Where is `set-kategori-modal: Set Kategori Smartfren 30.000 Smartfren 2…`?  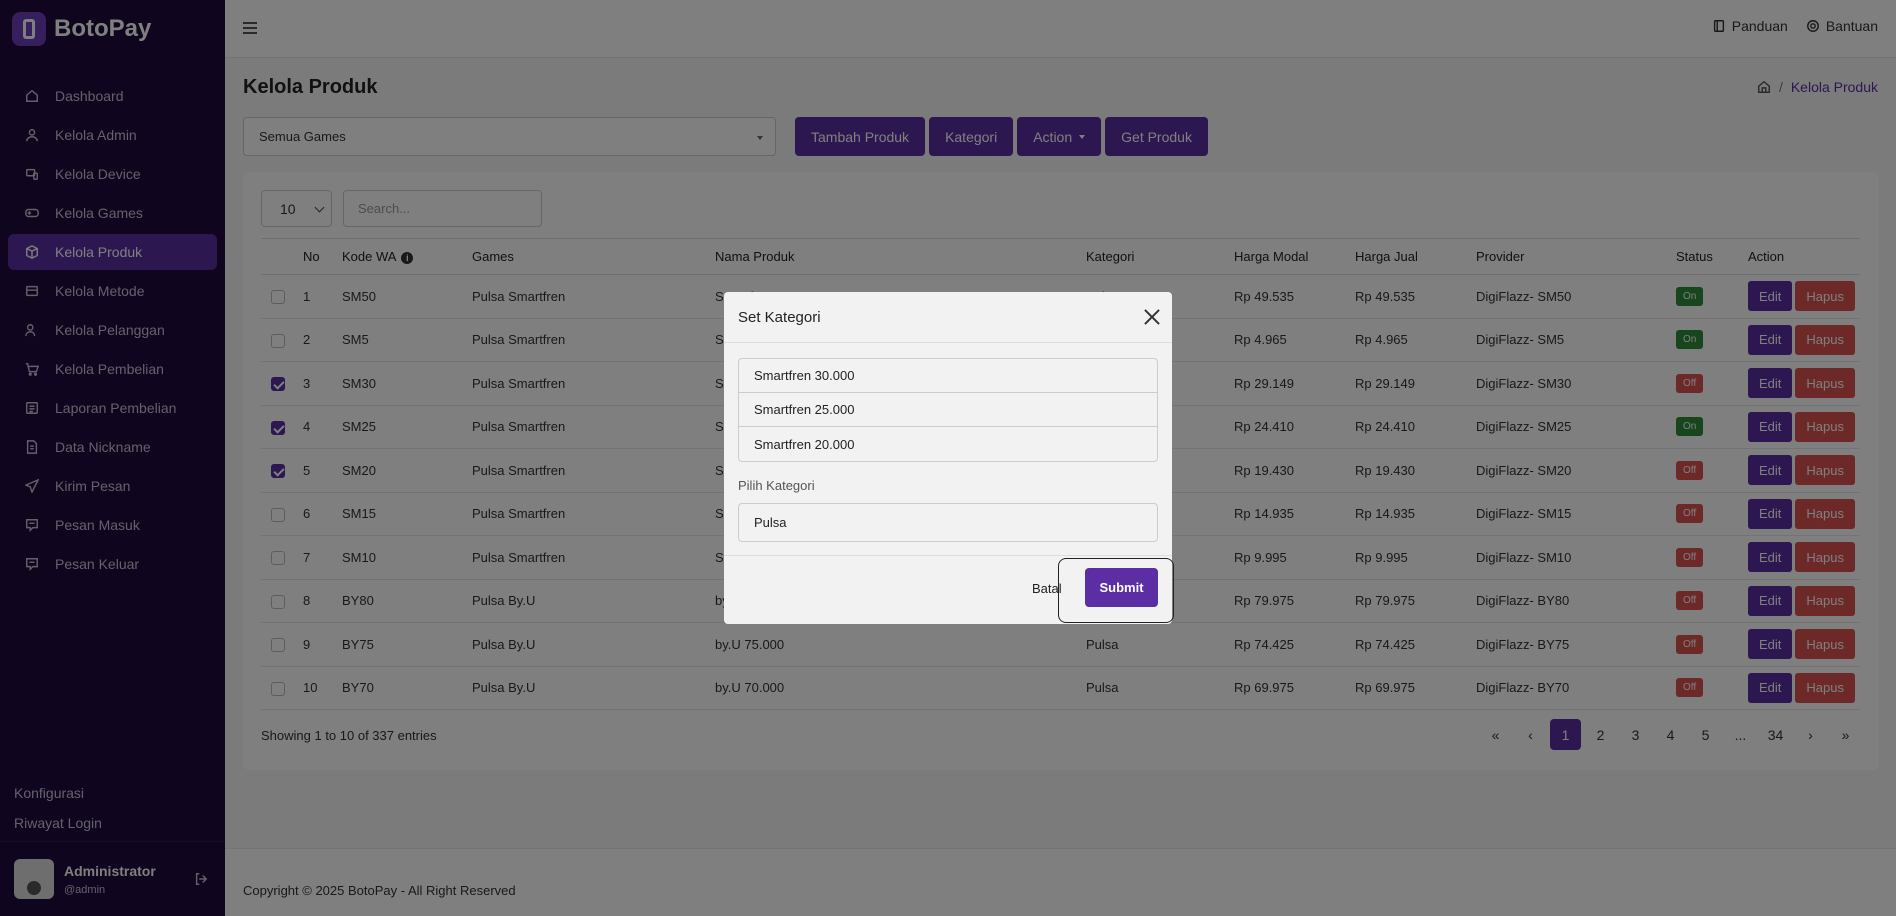 set-kategori-modal: Set Kategori Smartfren 30.000 Smartfren 2… is located at coordinates (949, 458).